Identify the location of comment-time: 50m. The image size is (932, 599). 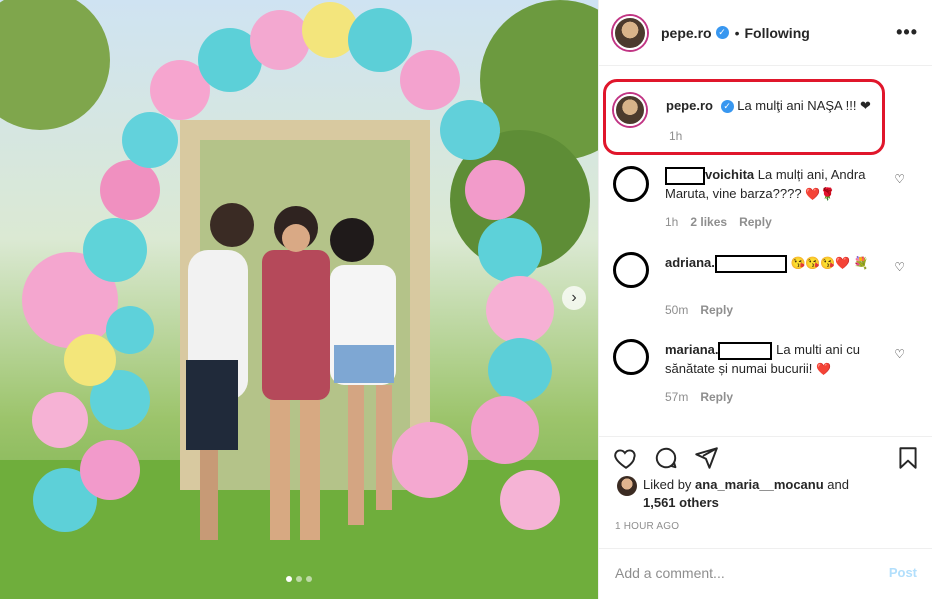
(677, 310).